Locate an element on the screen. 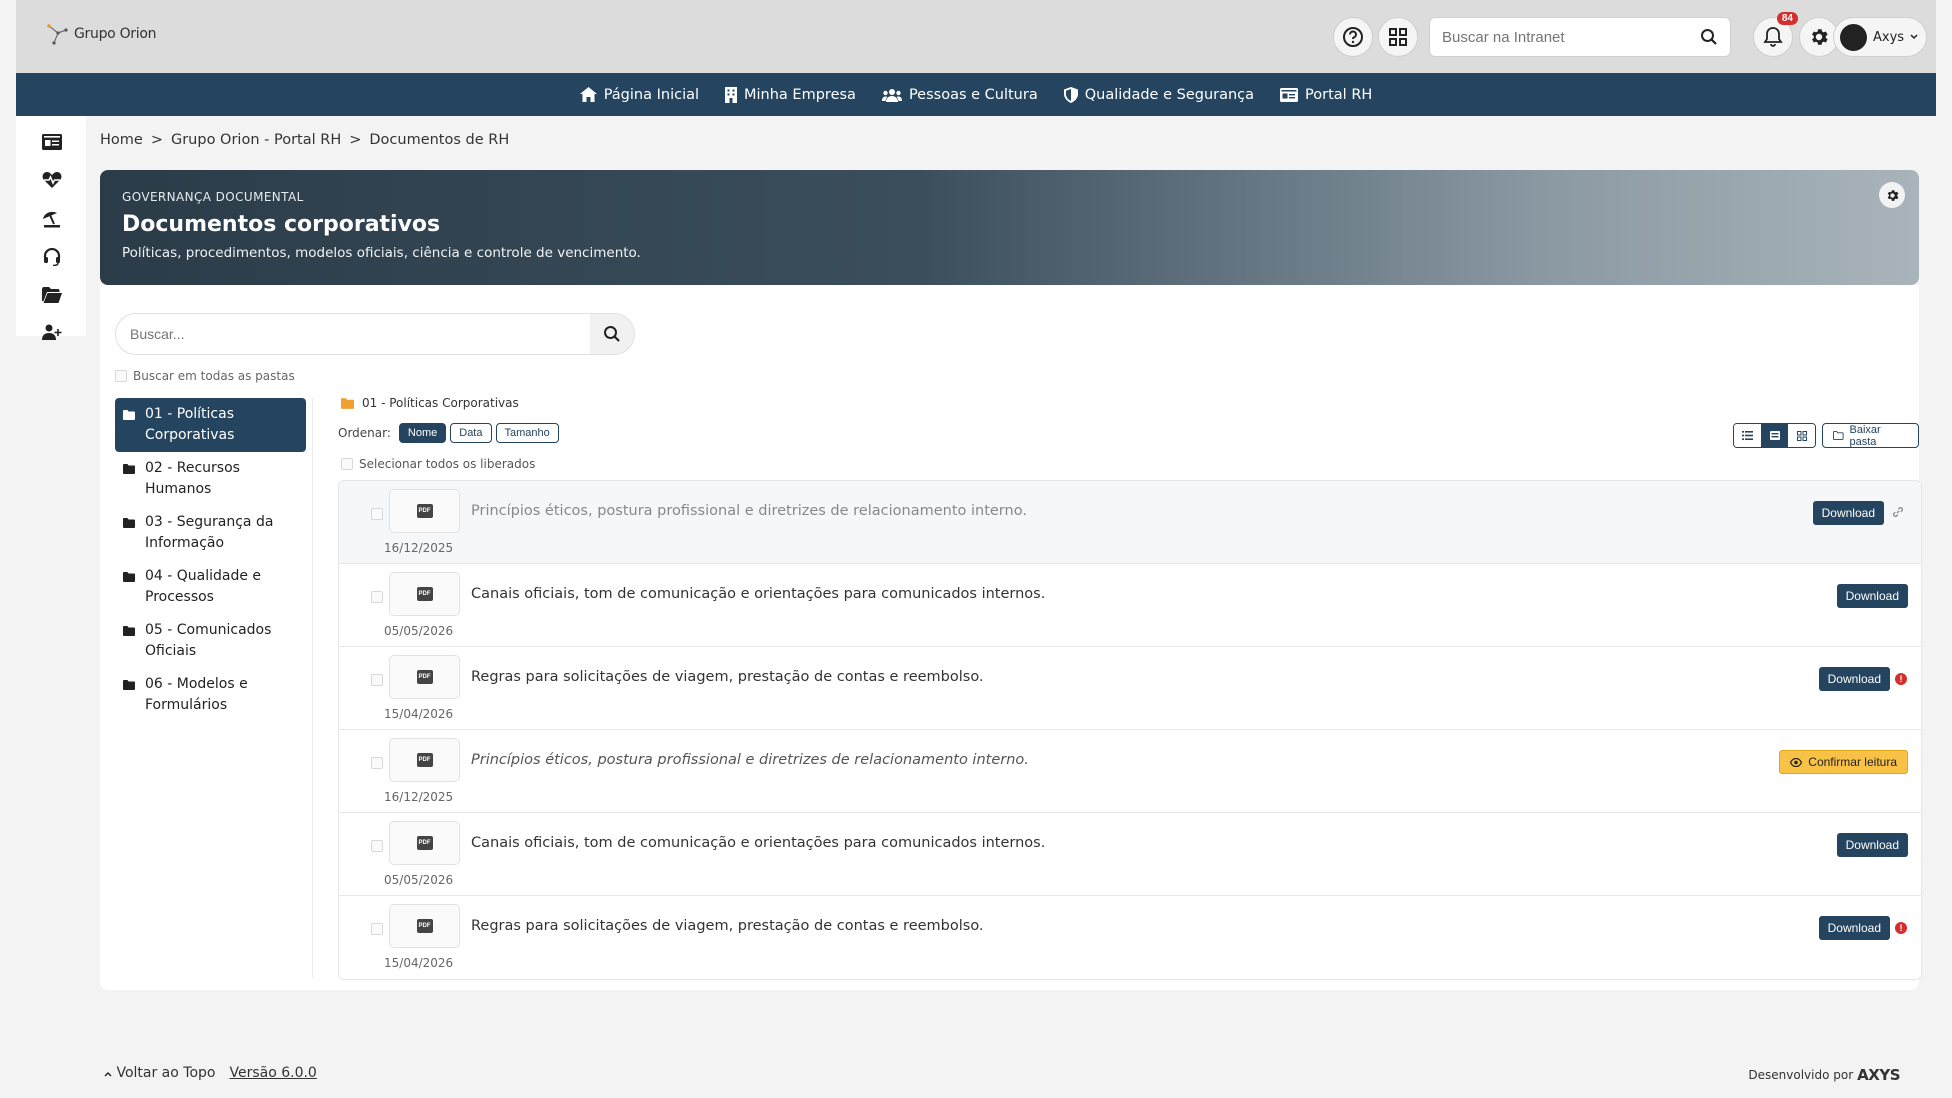 The image size is (1952, 1098). nav-item-home: Página Inicial is located at coordinates (639, 94).